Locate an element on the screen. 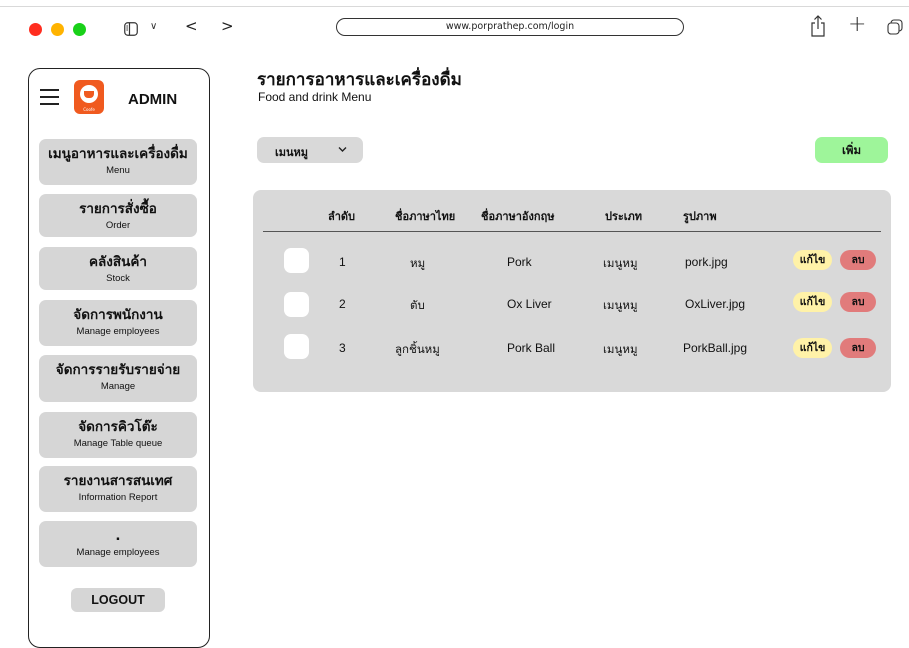 The width and height of the screenshot is (909, 648). sidebar-item-label: . is located at coordinates (118, 536).